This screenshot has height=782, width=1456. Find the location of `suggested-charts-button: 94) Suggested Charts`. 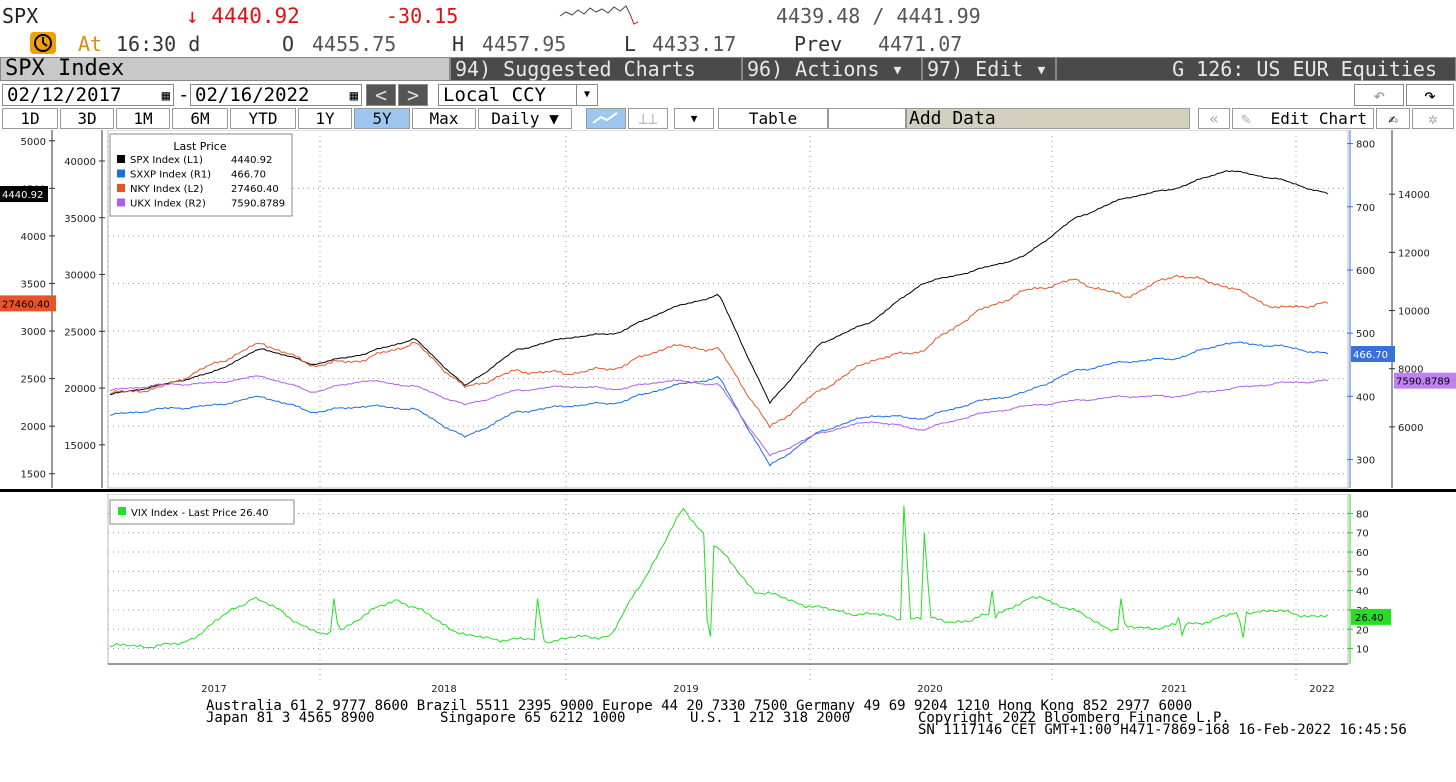

suggested-charts-button: 94) Suggested Charts is located at coordinates (596, 69).